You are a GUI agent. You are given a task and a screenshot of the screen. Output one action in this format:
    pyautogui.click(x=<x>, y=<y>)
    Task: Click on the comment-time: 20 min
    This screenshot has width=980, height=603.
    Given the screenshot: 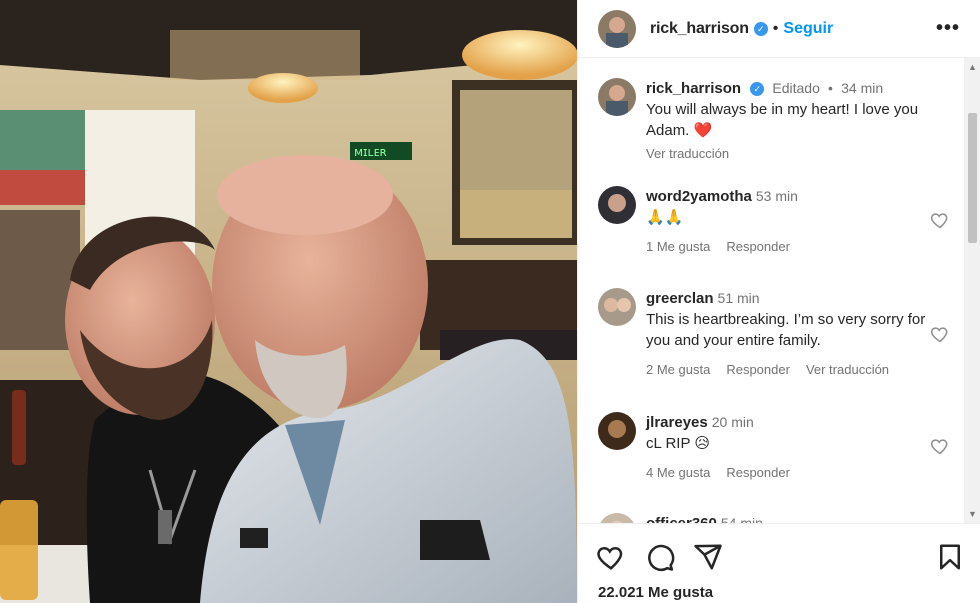 What is the action you would take?
    pyautogui.click(x=733, y=422)
    